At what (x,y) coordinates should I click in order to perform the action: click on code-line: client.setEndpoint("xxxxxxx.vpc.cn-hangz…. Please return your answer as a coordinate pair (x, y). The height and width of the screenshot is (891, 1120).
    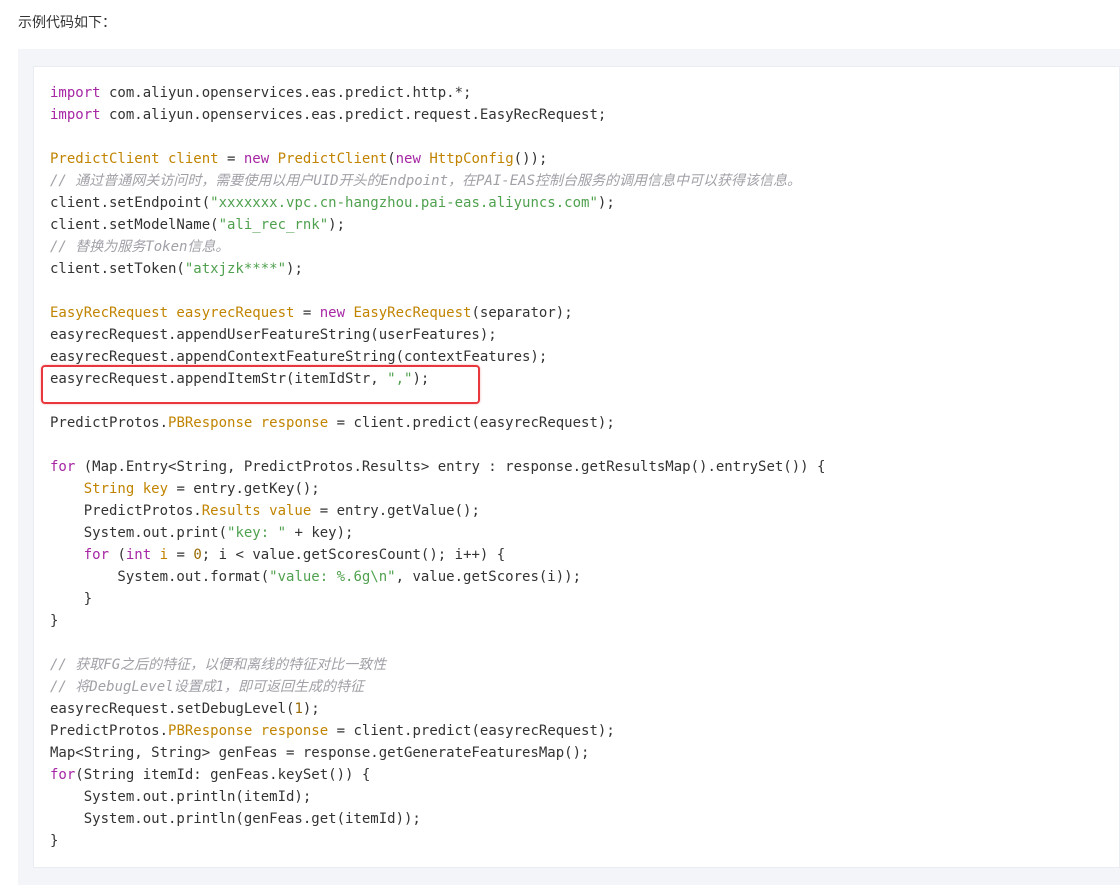
    Looking at the image, I should click on (437, 203).